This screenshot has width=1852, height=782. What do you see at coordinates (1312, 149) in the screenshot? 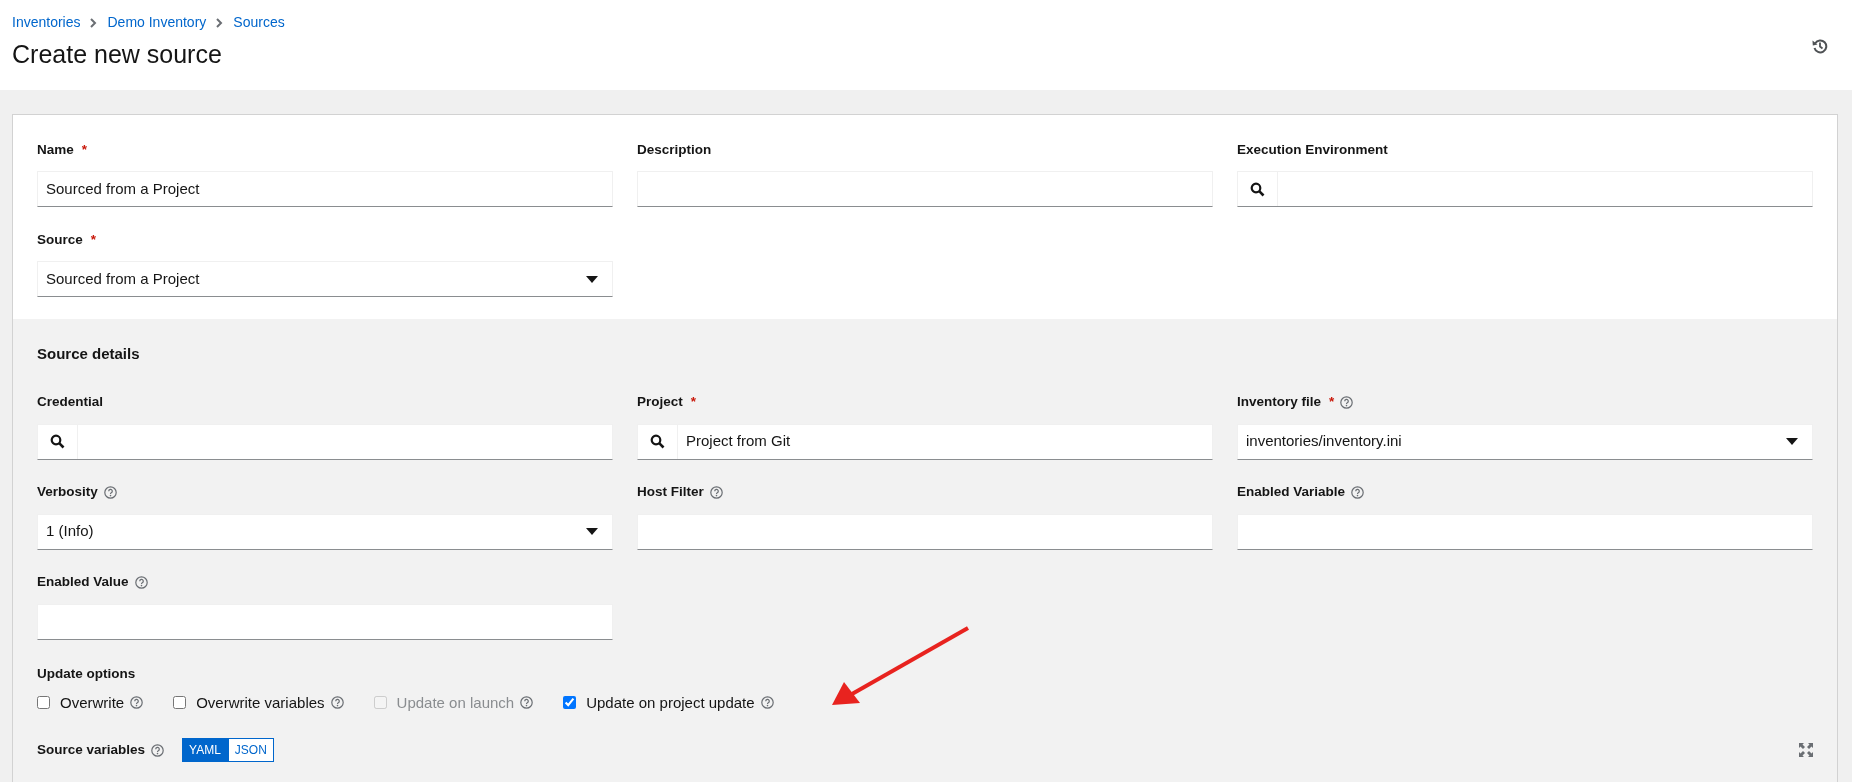
I see `field-label: Execution Environment` at bounding box center [1312, 149].